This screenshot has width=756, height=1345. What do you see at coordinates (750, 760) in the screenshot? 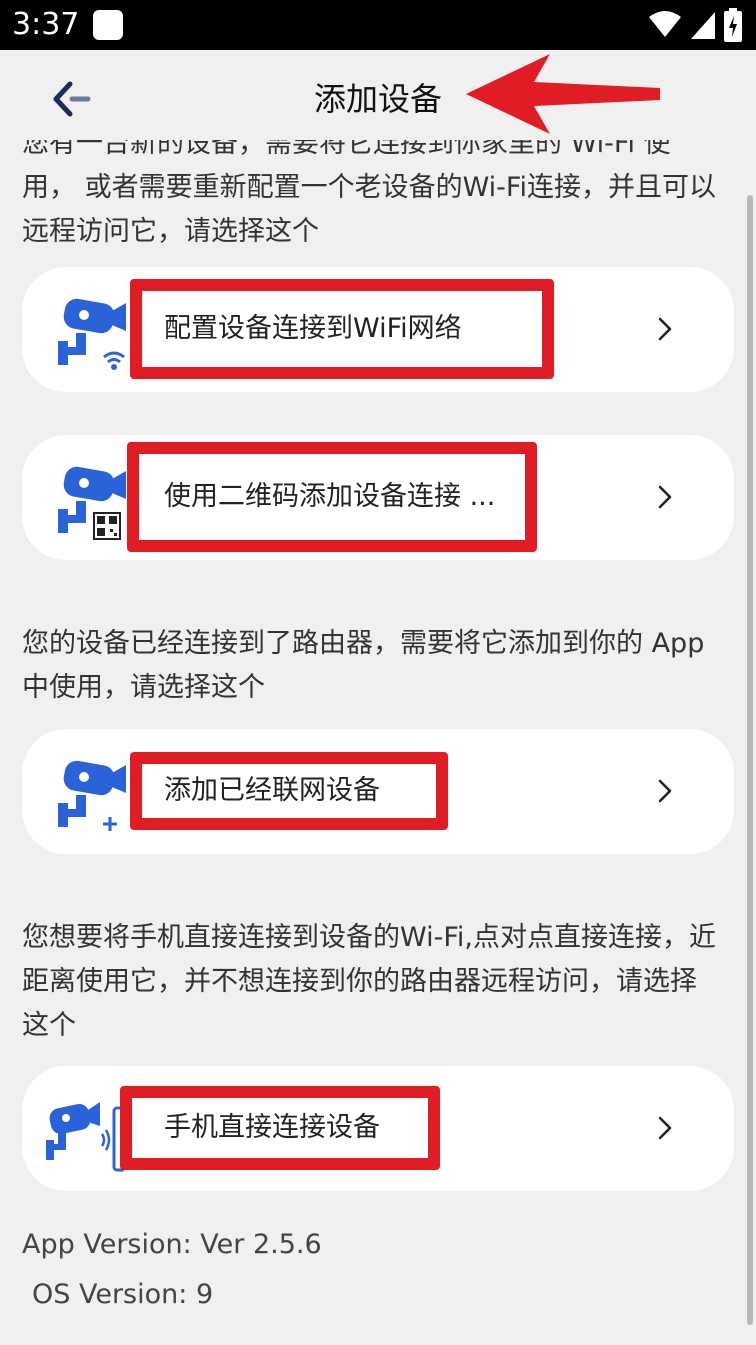
I see `scrollbar` at bounding box center [750, 760].